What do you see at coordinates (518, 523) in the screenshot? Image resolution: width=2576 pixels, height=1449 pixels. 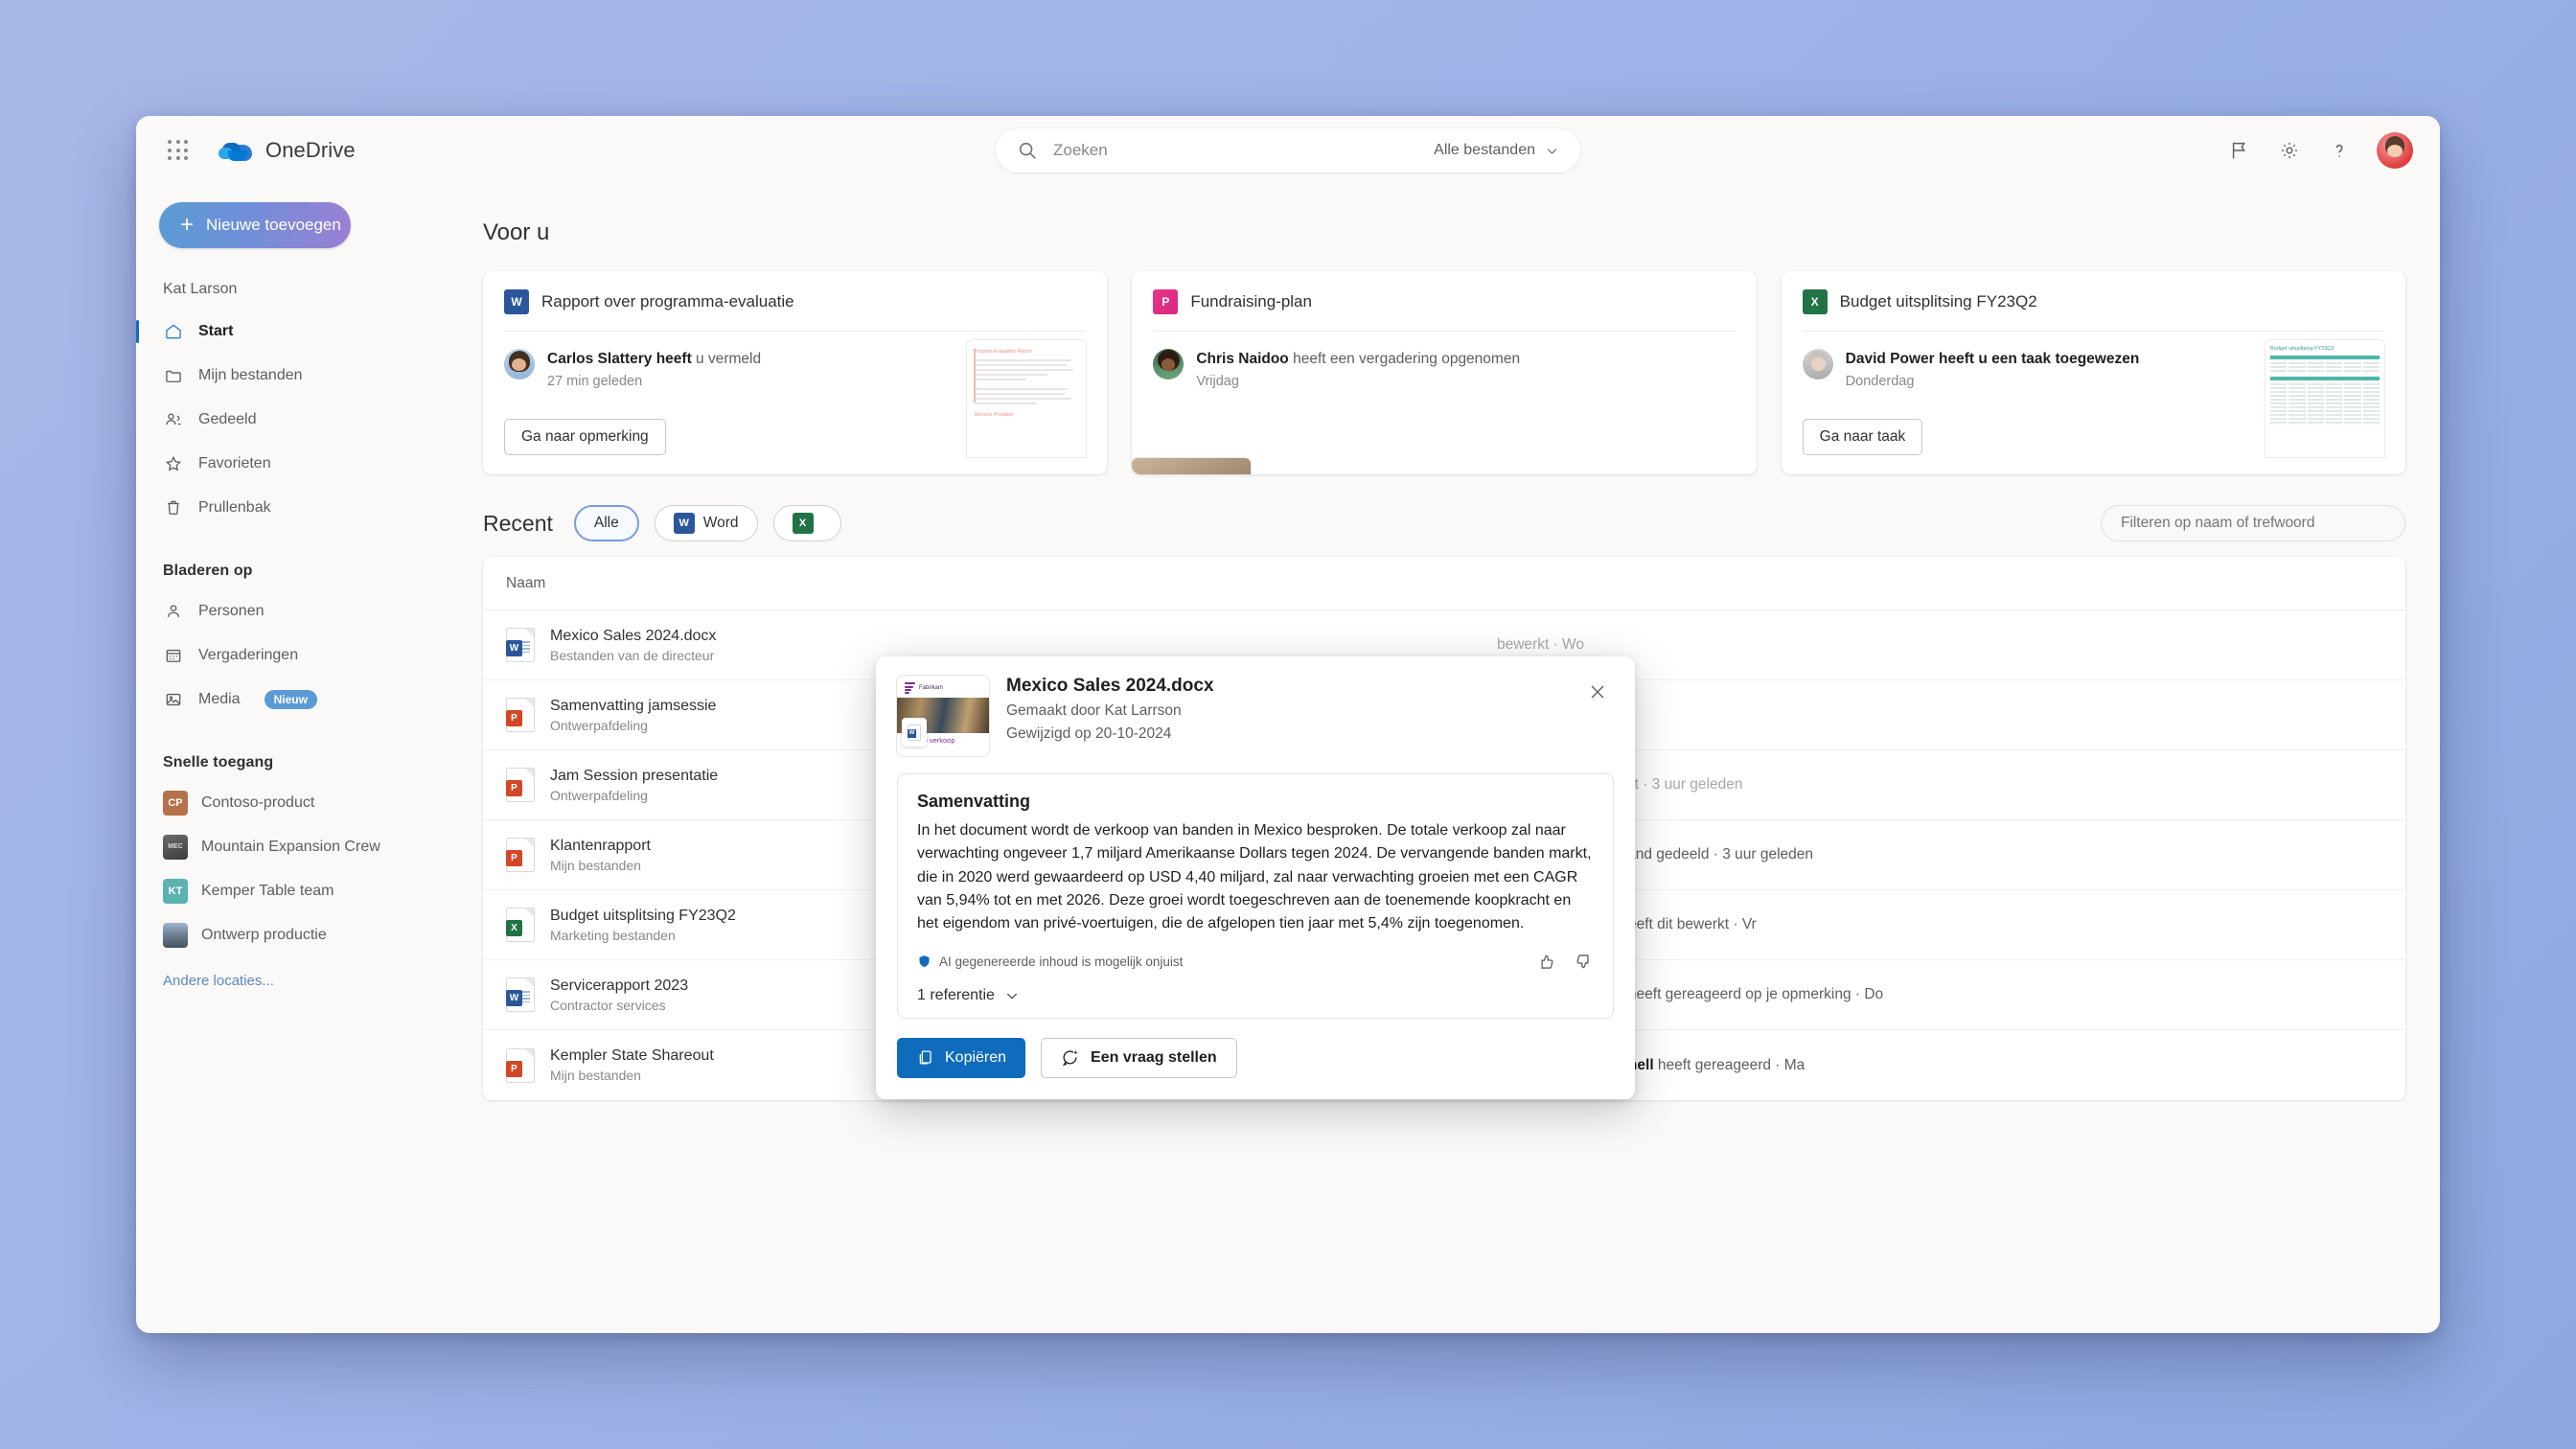 I see `recent-title: Recent` at bounding box center [518, 523].